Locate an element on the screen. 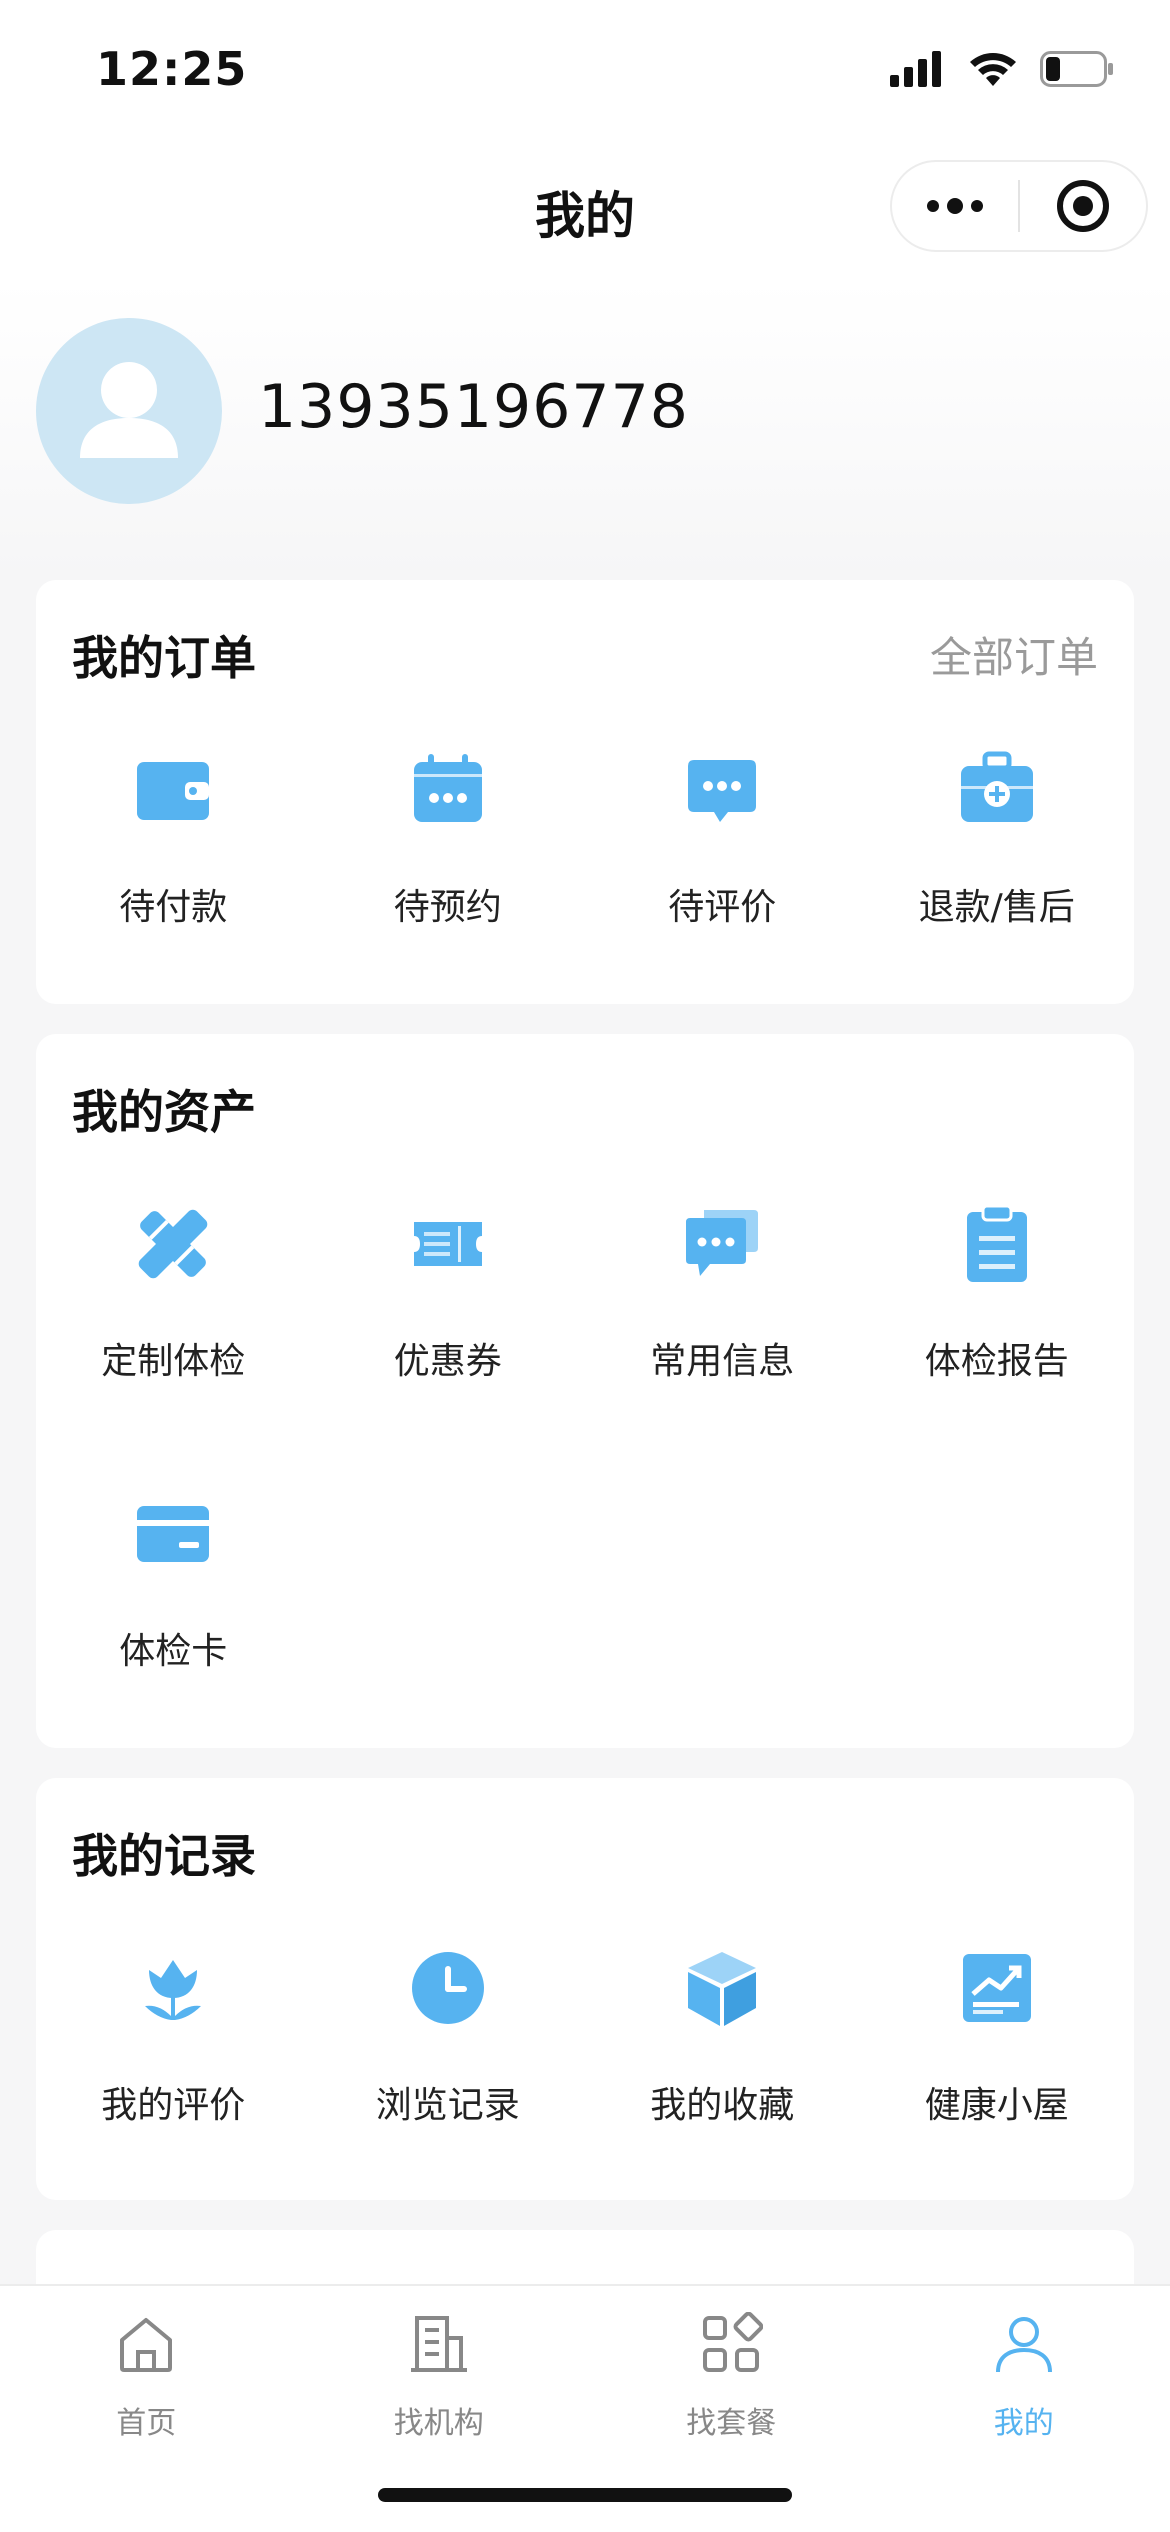  order-item-label: 退款/售后 is located at coordinates (996, 907).